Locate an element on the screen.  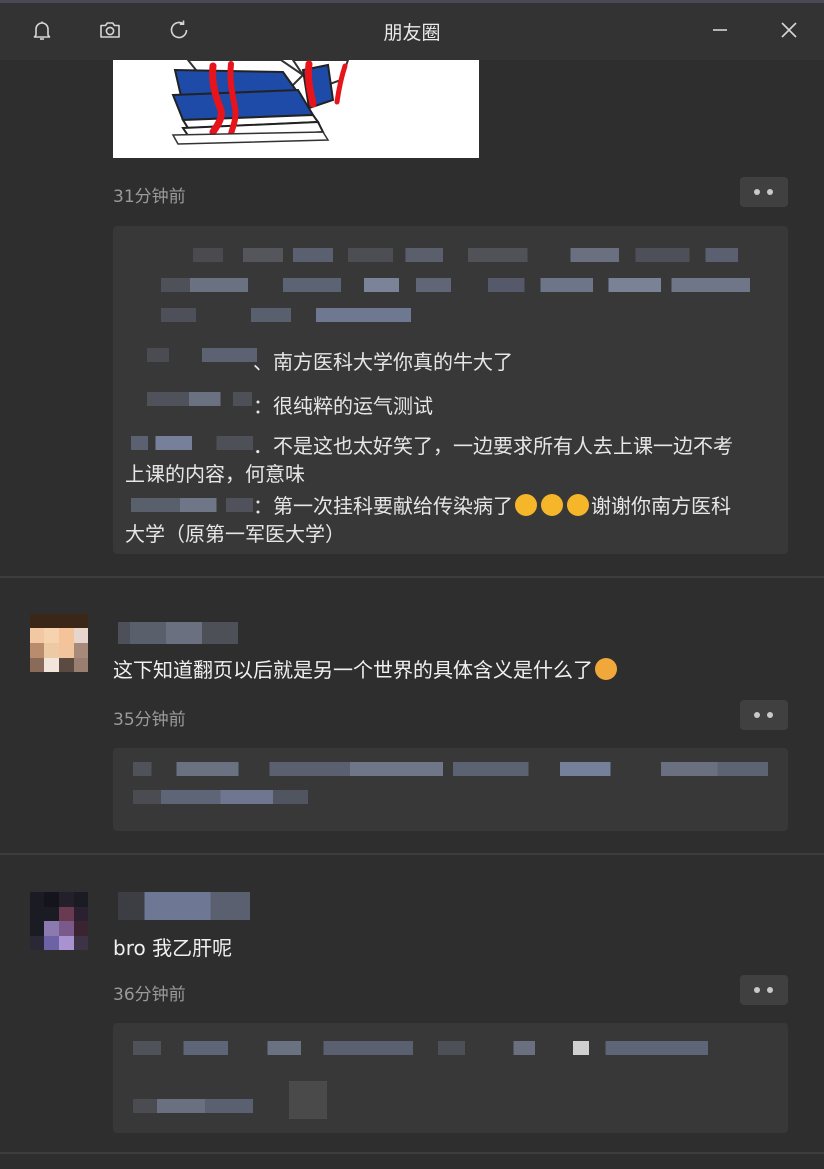
post-text: bro 我乙肝呢 is located at coordinates (173, 948).